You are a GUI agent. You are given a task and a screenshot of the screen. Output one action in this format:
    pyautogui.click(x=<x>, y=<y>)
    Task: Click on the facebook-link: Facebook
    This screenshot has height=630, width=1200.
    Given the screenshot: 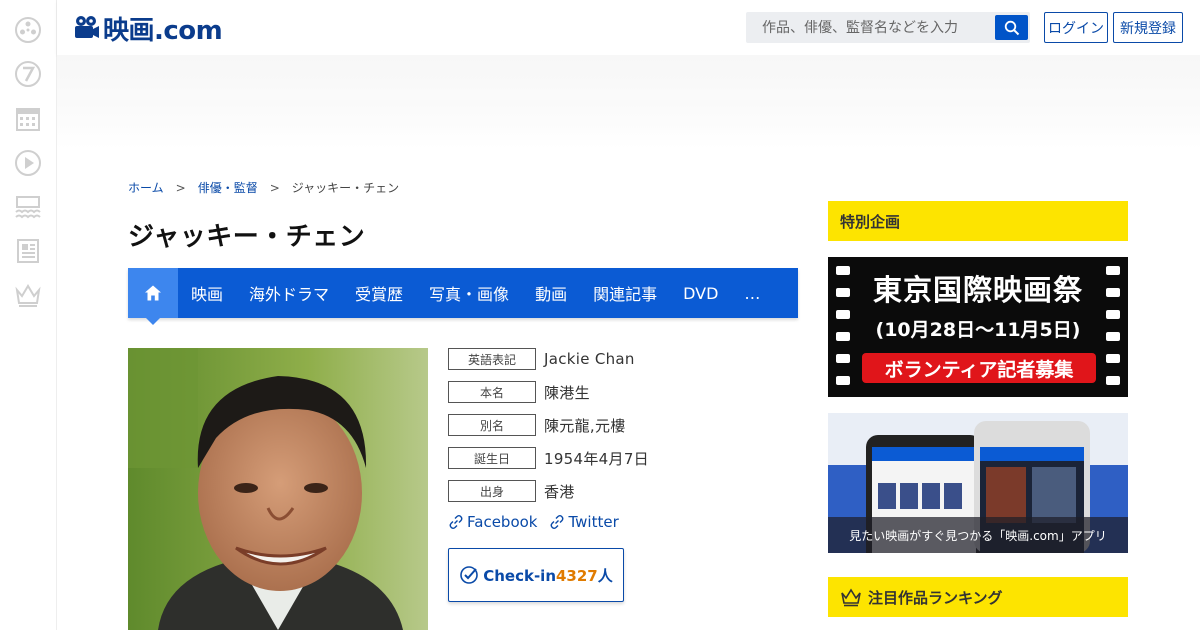 What is the action you would take?
    pyautogui.click(x=492, y=522)
    